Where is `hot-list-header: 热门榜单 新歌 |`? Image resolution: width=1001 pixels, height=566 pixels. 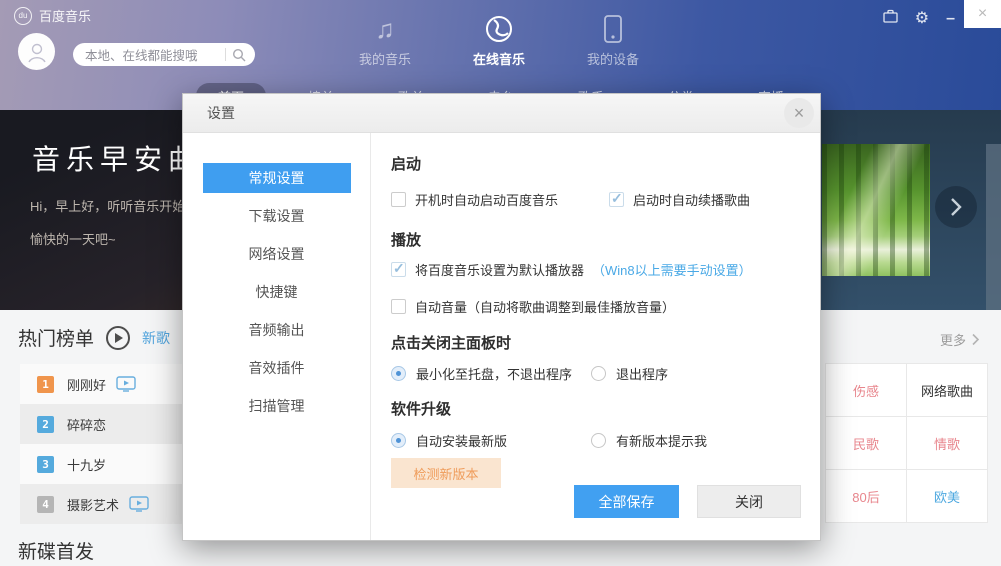
hot-list-header: 热门榜单 新歌 | is located at coordinates (101, 337).